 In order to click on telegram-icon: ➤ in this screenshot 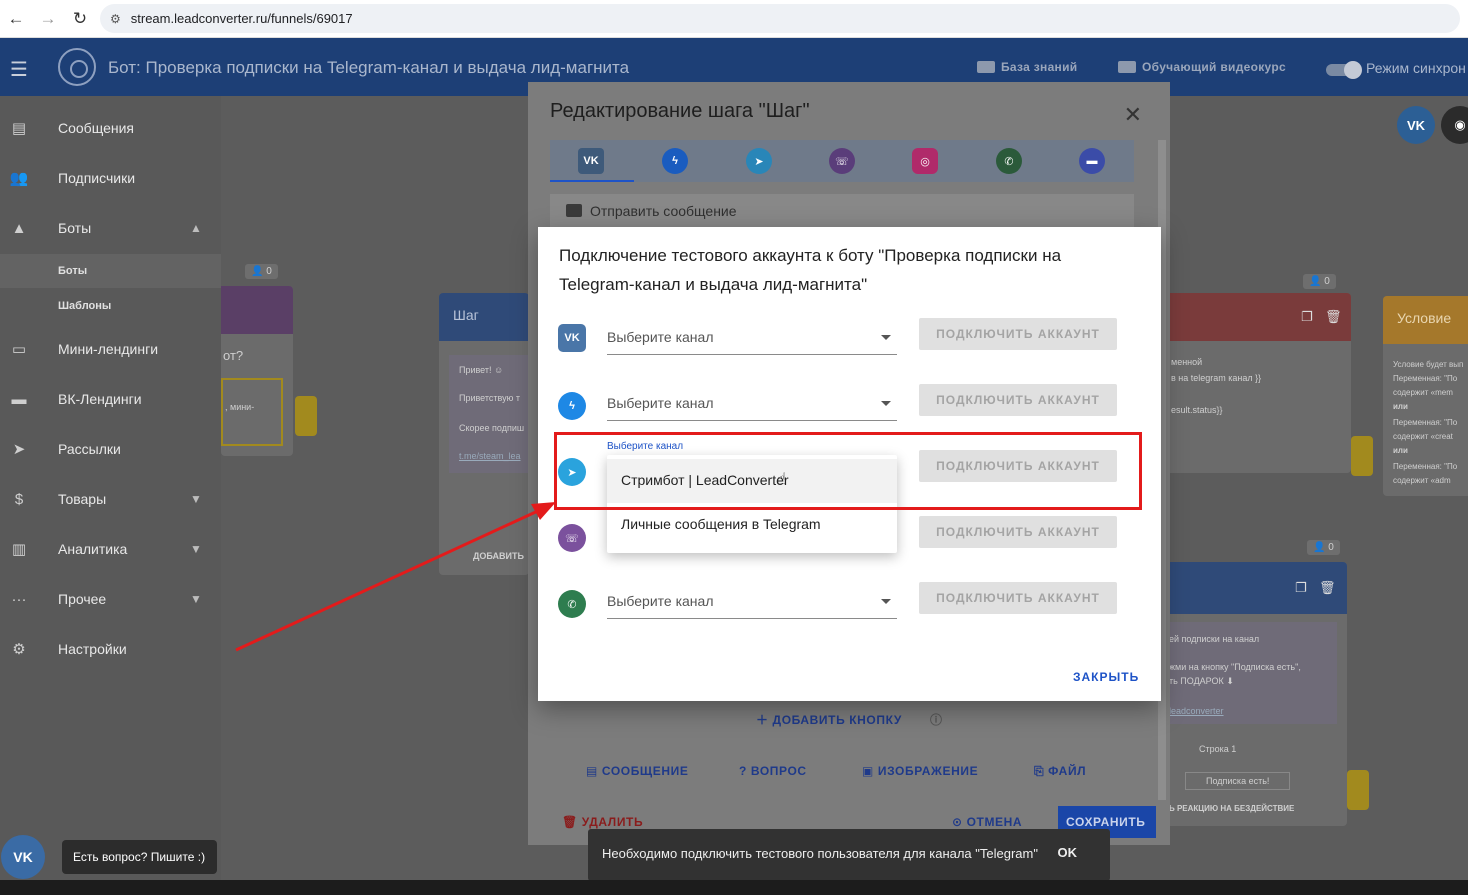, I will do `click(759, 161)`.